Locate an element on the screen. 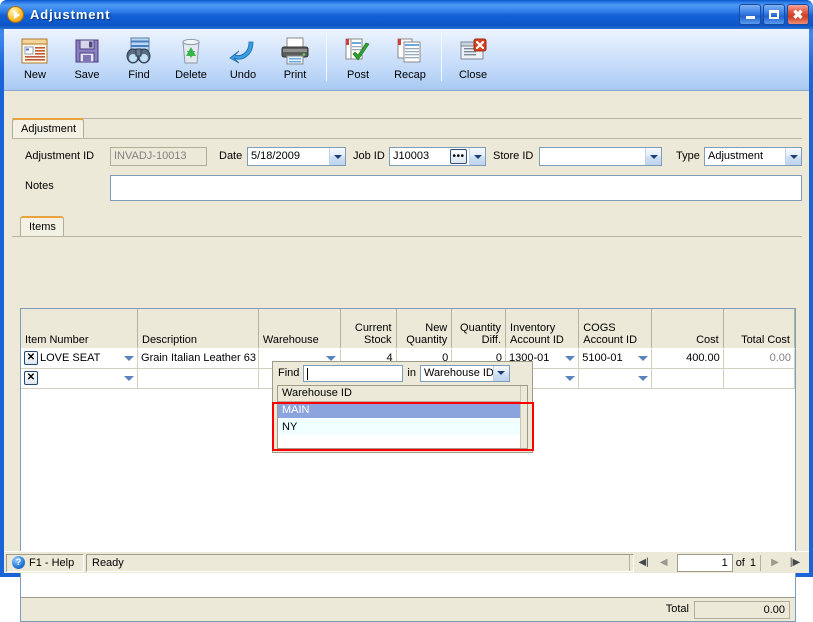 The height and width of the screenshot is (622, 813). header-line-2: Diff. is located at coordinates (491, 340).